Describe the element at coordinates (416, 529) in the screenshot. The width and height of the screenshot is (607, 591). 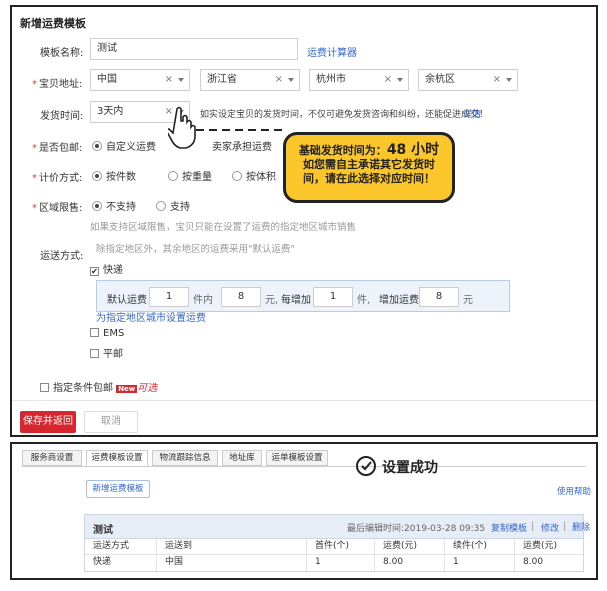
I see `last-edit-time: 最后编辑时间:2019-03-28 09:35` at that location.